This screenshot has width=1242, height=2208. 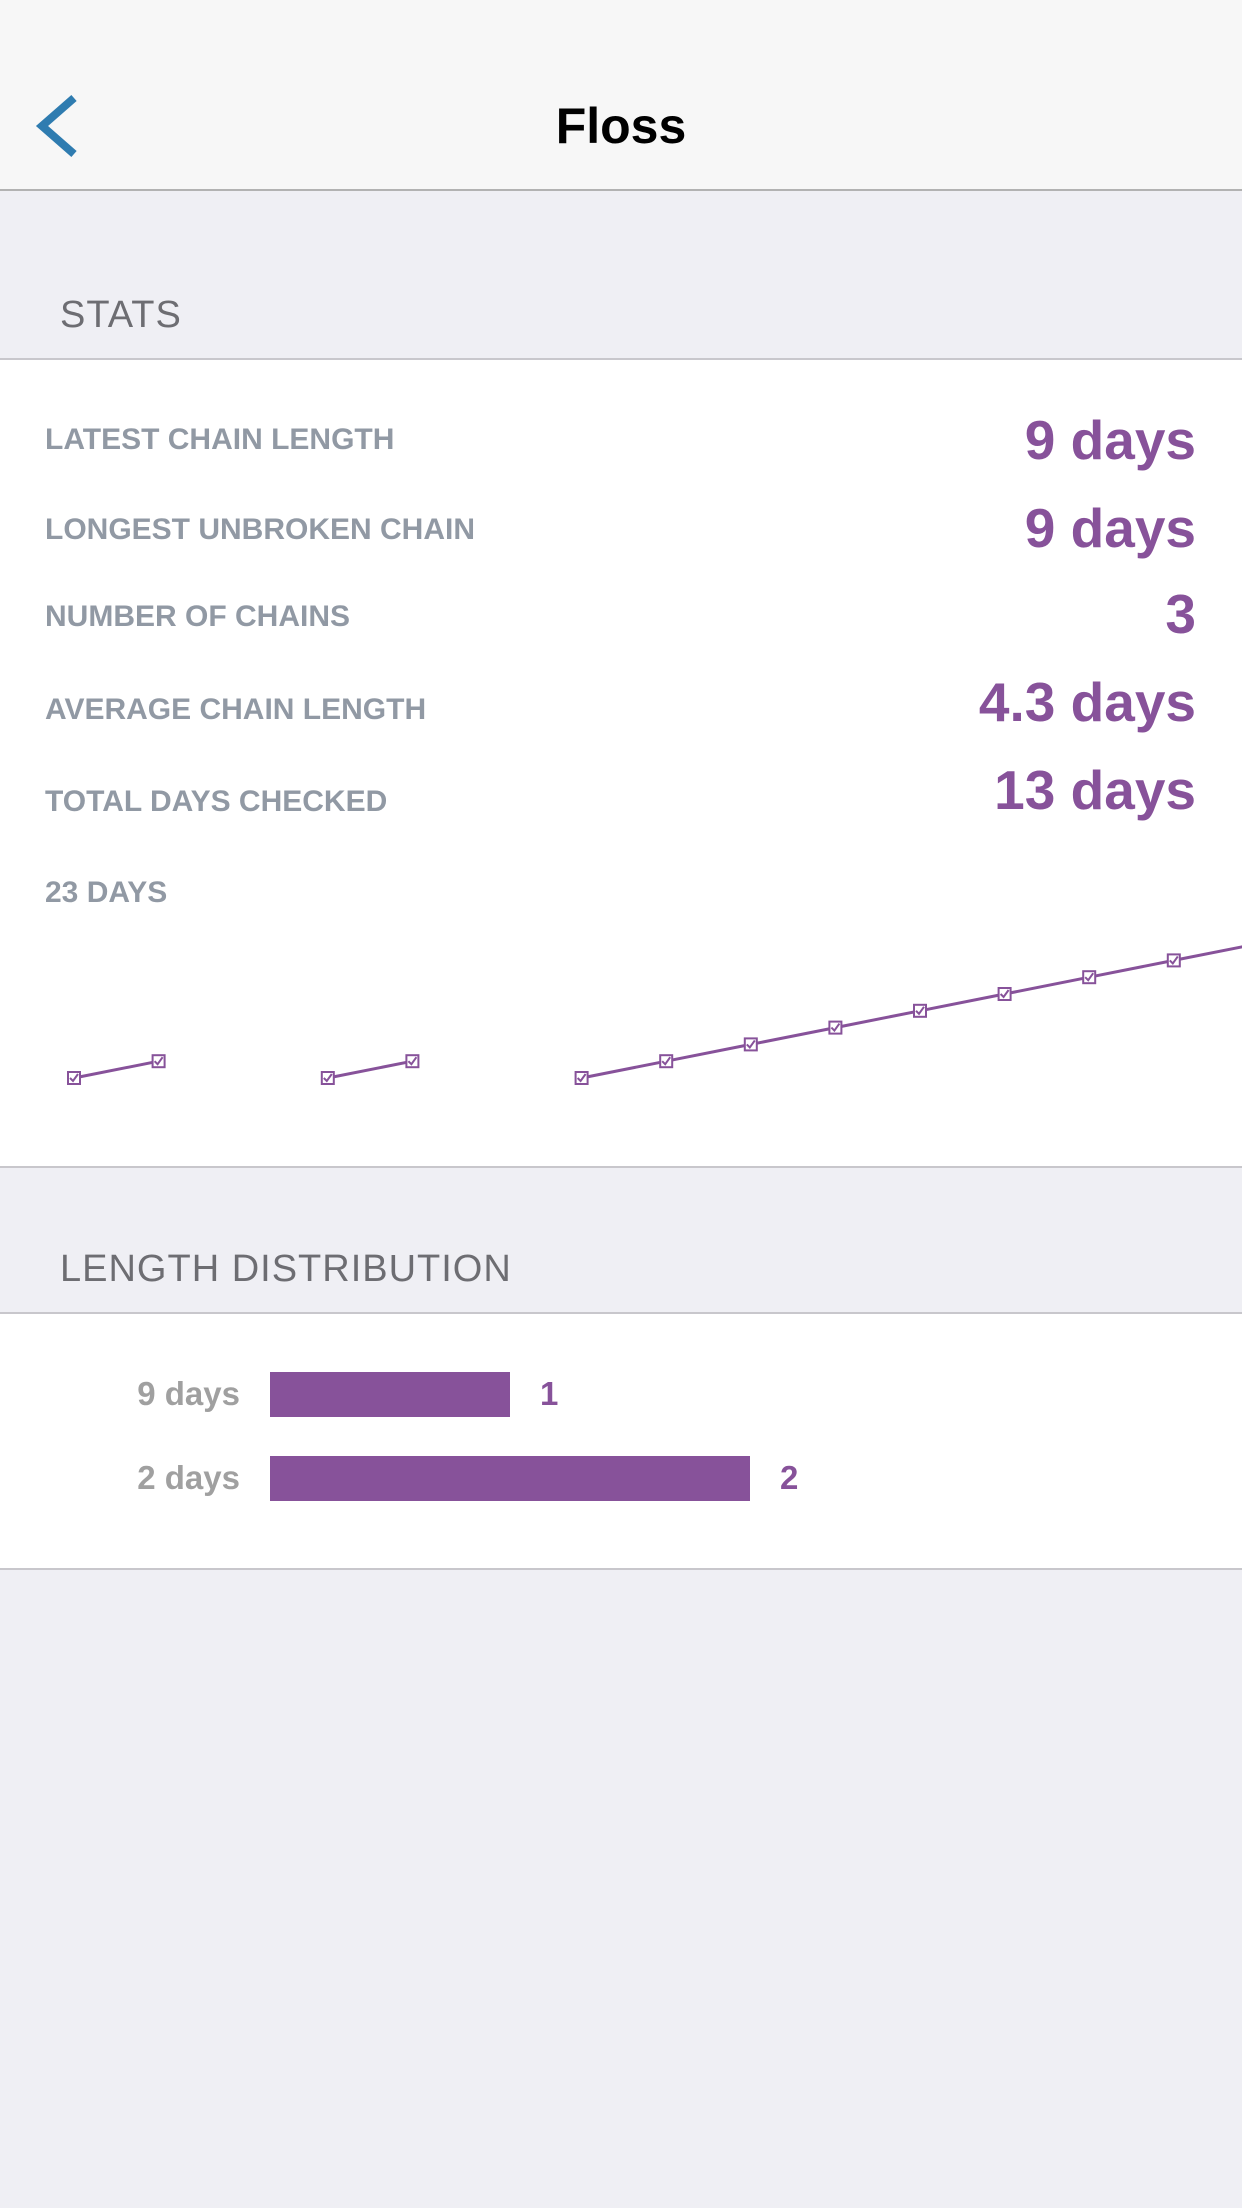 I want to click on navigation-bar: Floss, so click(x=621, y=95).